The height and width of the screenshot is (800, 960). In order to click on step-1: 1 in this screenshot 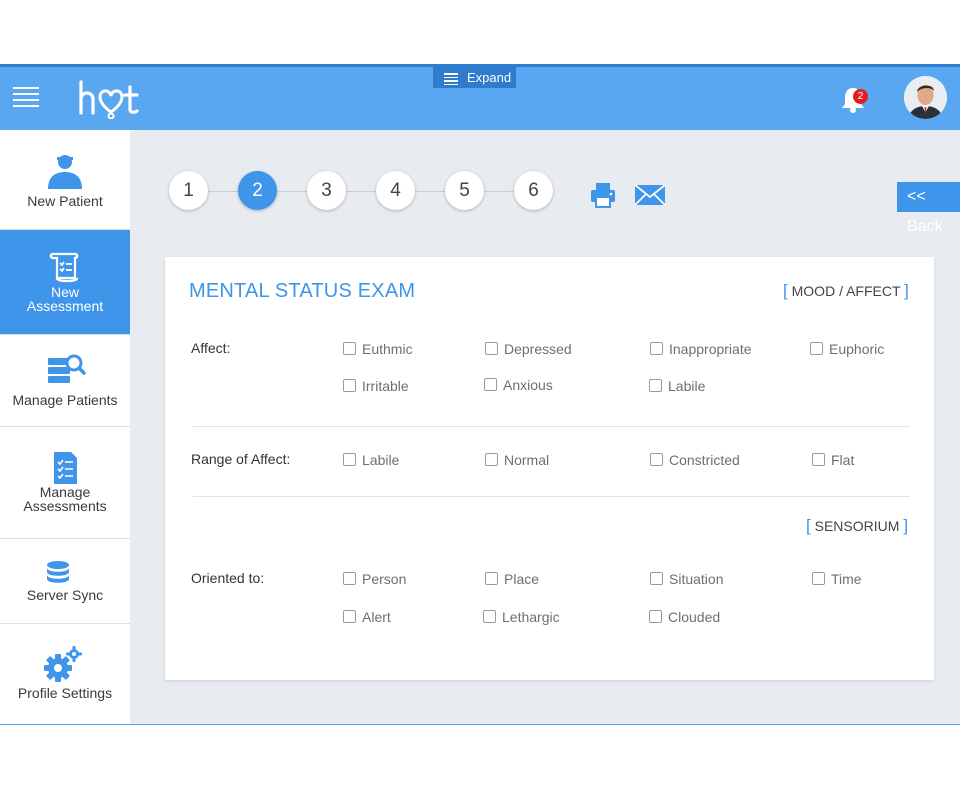, I will do `click(188, 190)`.